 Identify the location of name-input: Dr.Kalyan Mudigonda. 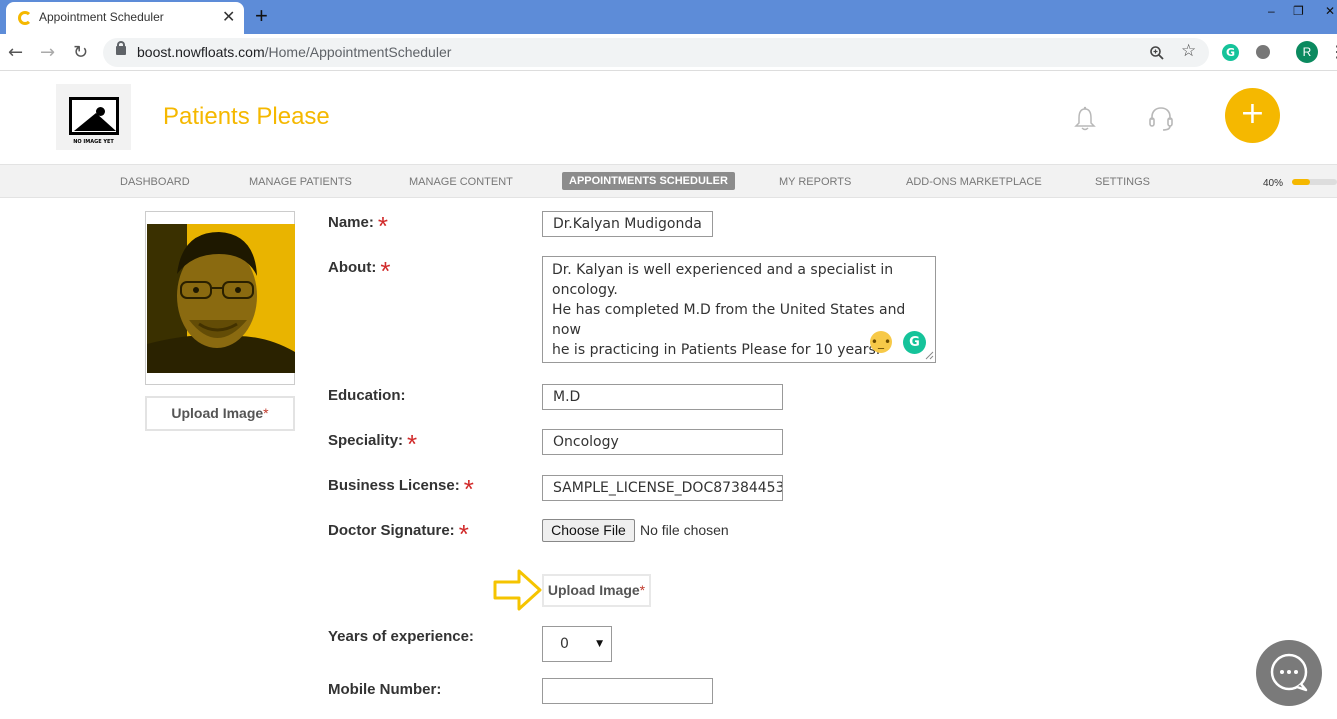
(627, 224).